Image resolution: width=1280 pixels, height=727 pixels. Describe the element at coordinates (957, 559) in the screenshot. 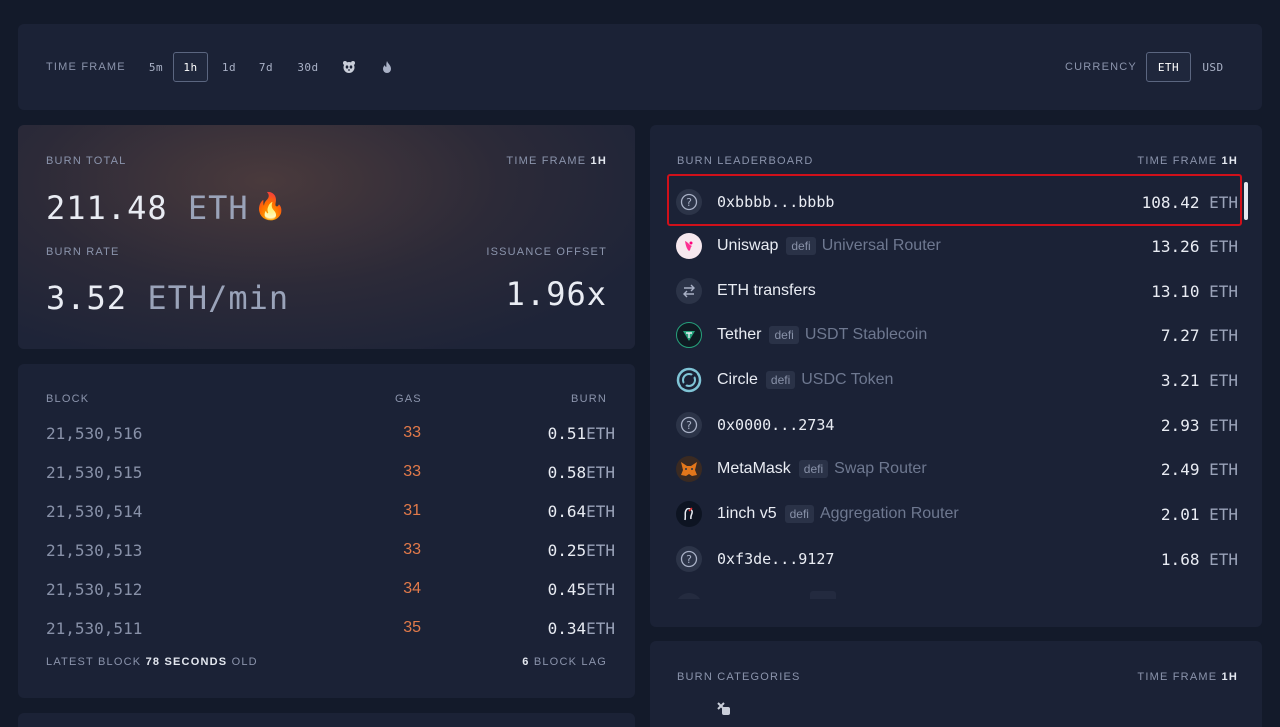

I see `leaderboard-row: ? 0xf3de...9127 1.68 ETH` at that location.